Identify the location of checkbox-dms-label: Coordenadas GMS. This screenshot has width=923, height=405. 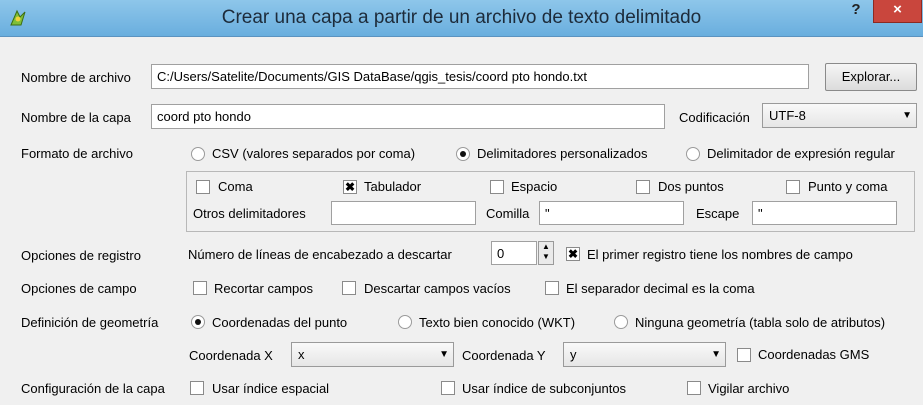
(814, 354).